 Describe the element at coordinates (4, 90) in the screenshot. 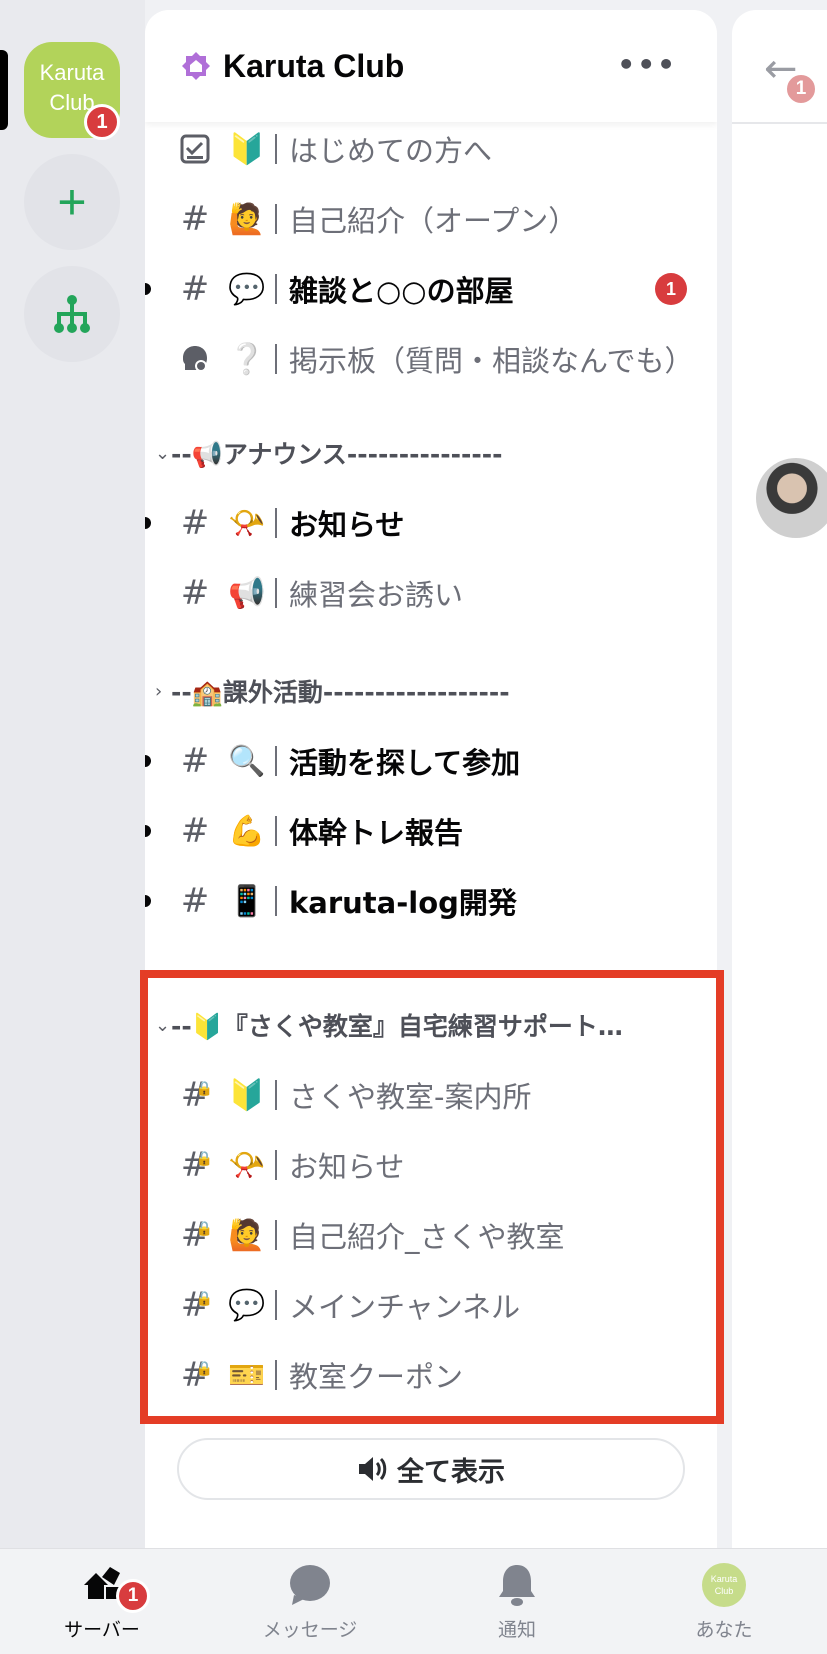

I see `selected-server-indicator` at that location.